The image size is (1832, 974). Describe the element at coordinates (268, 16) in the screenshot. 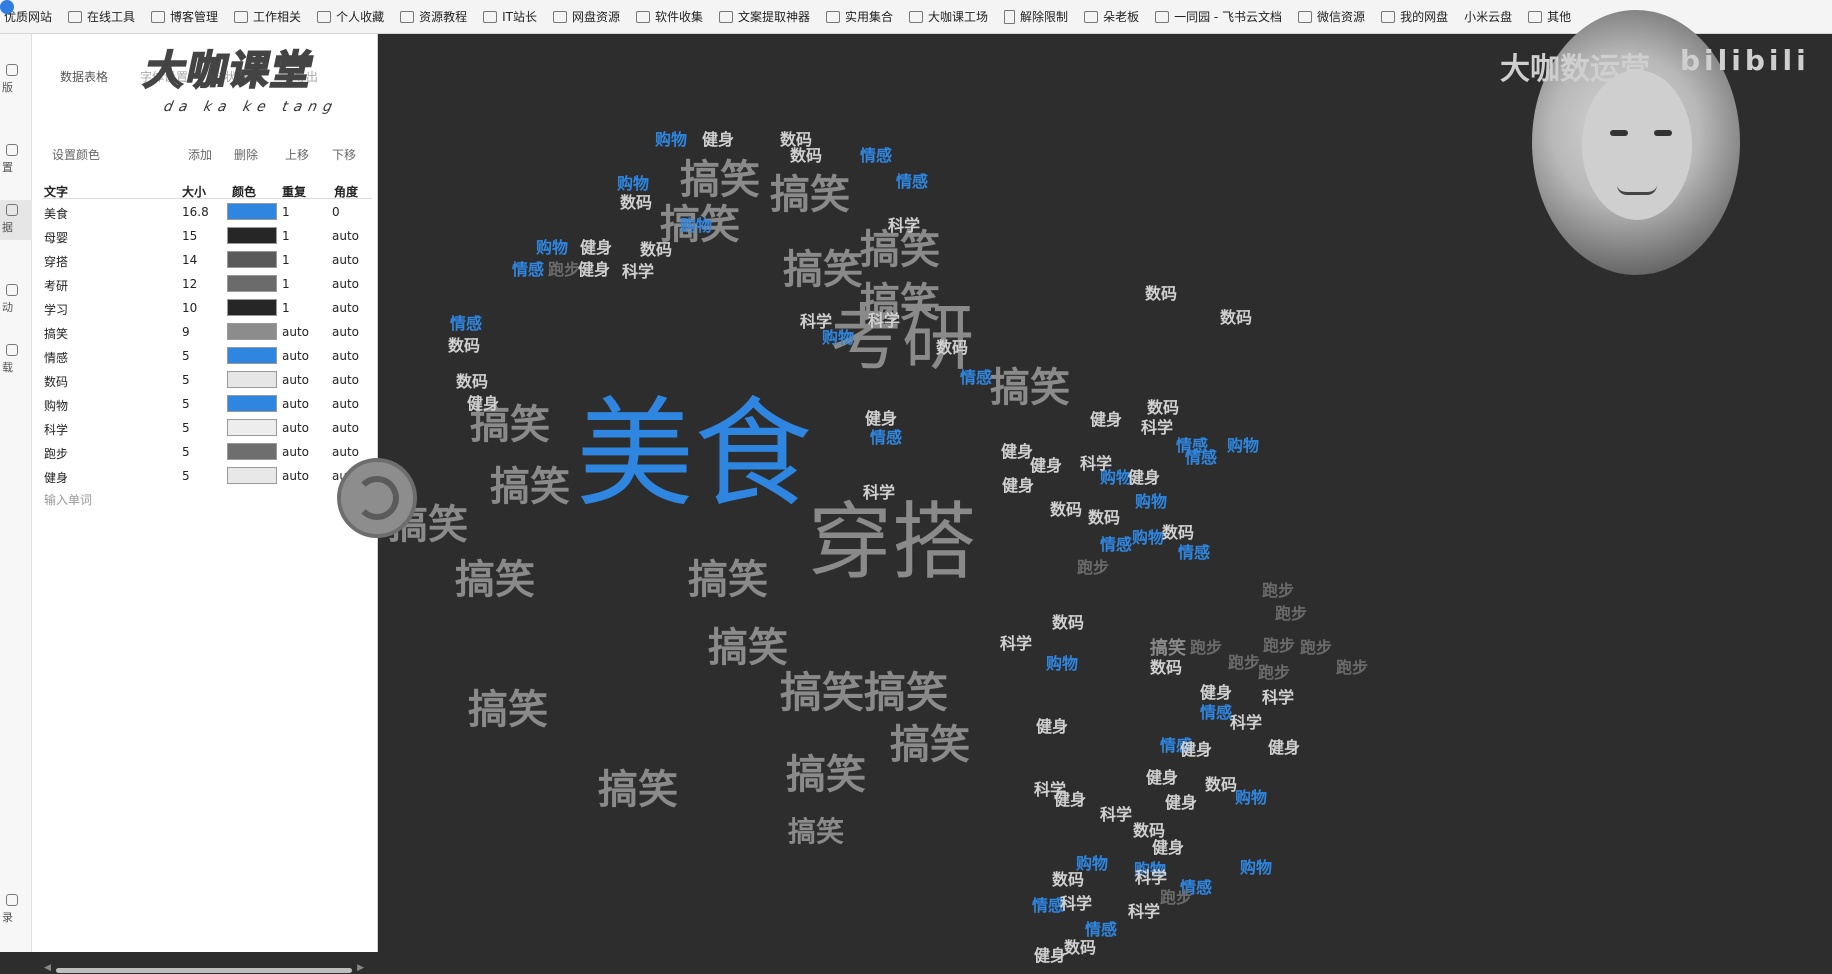

I see `bookmark-item: 工作相关` at that location.